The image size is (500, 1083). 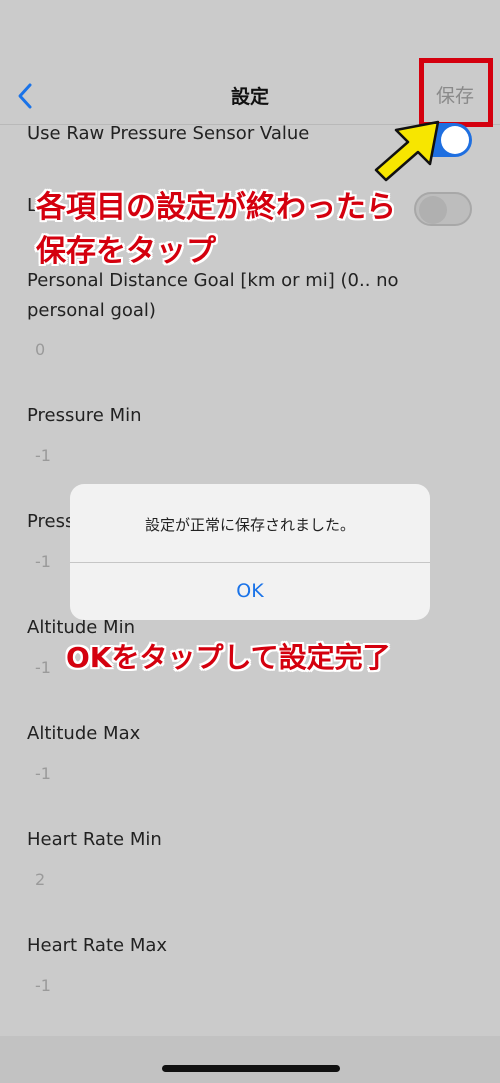 I want to click on second-setting-toggle, so click(x=443, y=209).